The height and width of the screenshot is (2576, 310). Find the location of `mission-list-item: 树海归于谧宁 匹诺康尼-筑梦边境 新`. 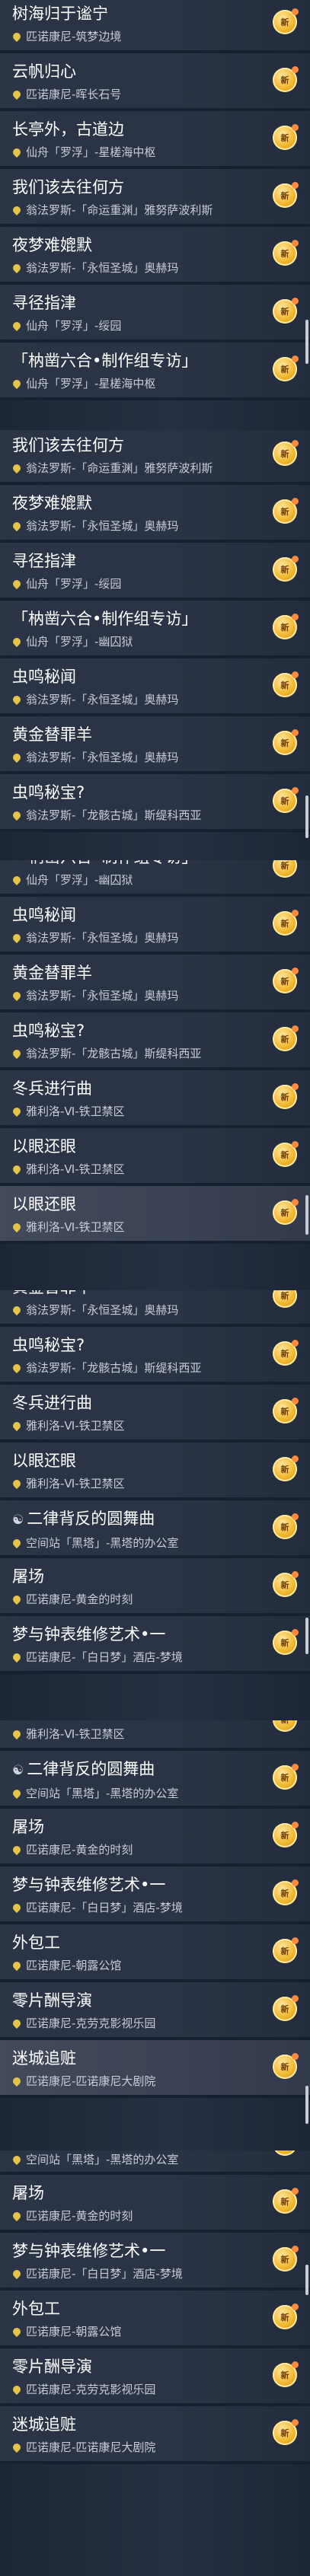

mission-list-item: 树海归于谧宁 匹诺康尼-筑梦边境 新 is located at coordinates (155, 26).